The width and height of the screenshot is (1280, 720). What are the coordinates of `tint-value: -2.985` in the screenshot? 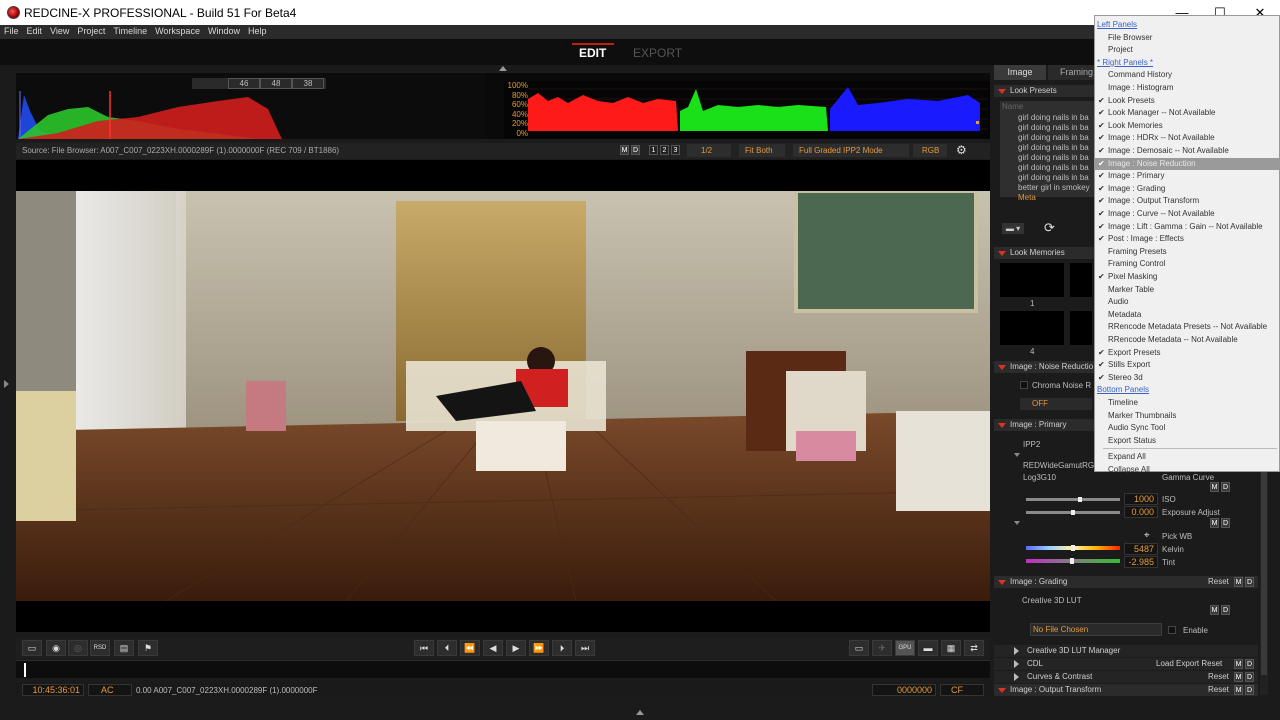 It's located at (1141, 562).